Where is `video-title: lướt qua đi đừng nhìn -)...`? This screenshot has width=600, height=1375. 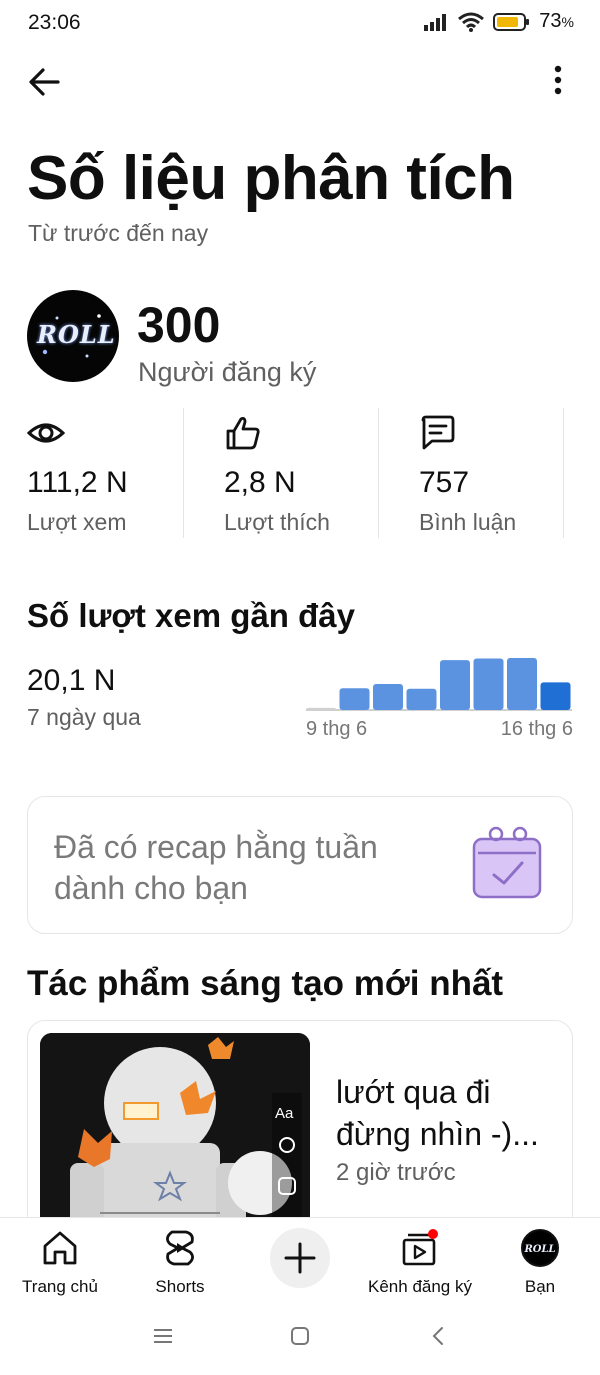
video-title: lướt qua đi đừng nhìn -)... is located at coordinates (437, 1113).